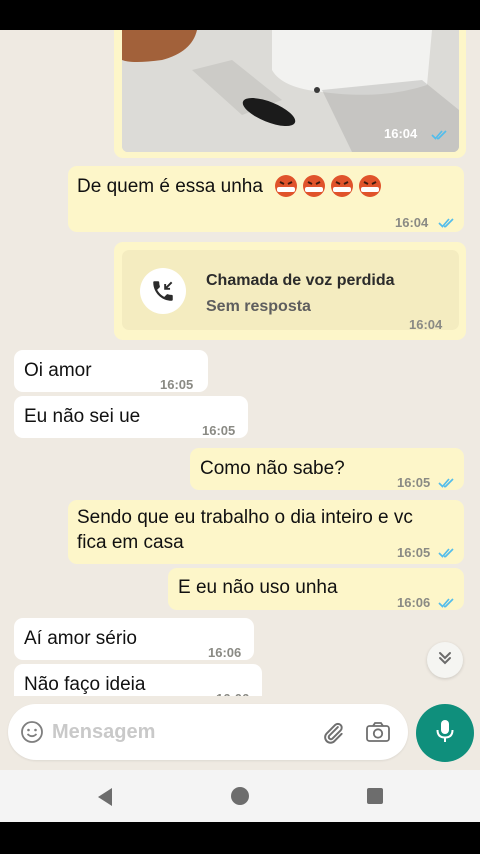  Describe the element at coordinates (208, 732) in the screenshot. I see `message-composer: Mensagem` at that location.